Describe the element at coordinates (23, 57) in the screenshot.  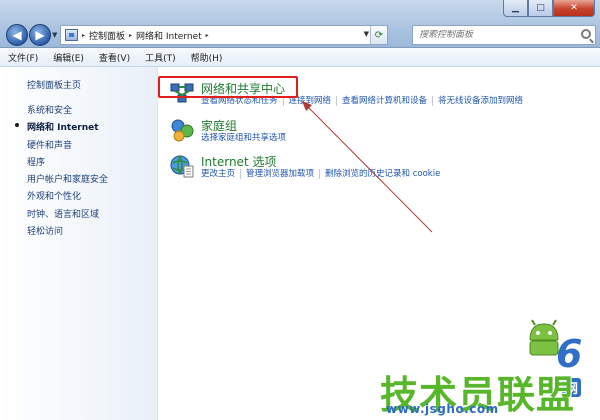
I see `menu-file: 文件(F)` at that location.